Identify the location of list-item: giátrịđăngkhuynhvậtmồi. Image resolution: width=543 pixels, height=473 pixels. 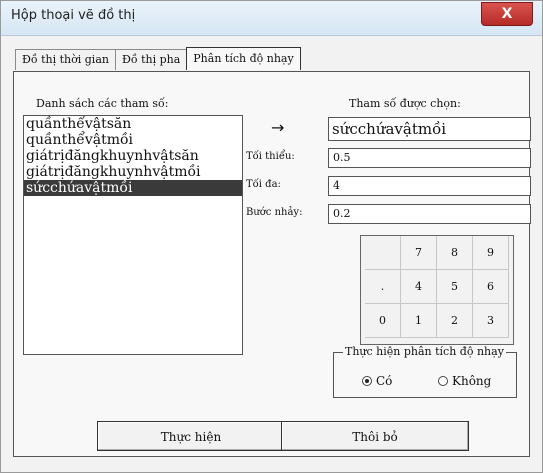
(133, 172).